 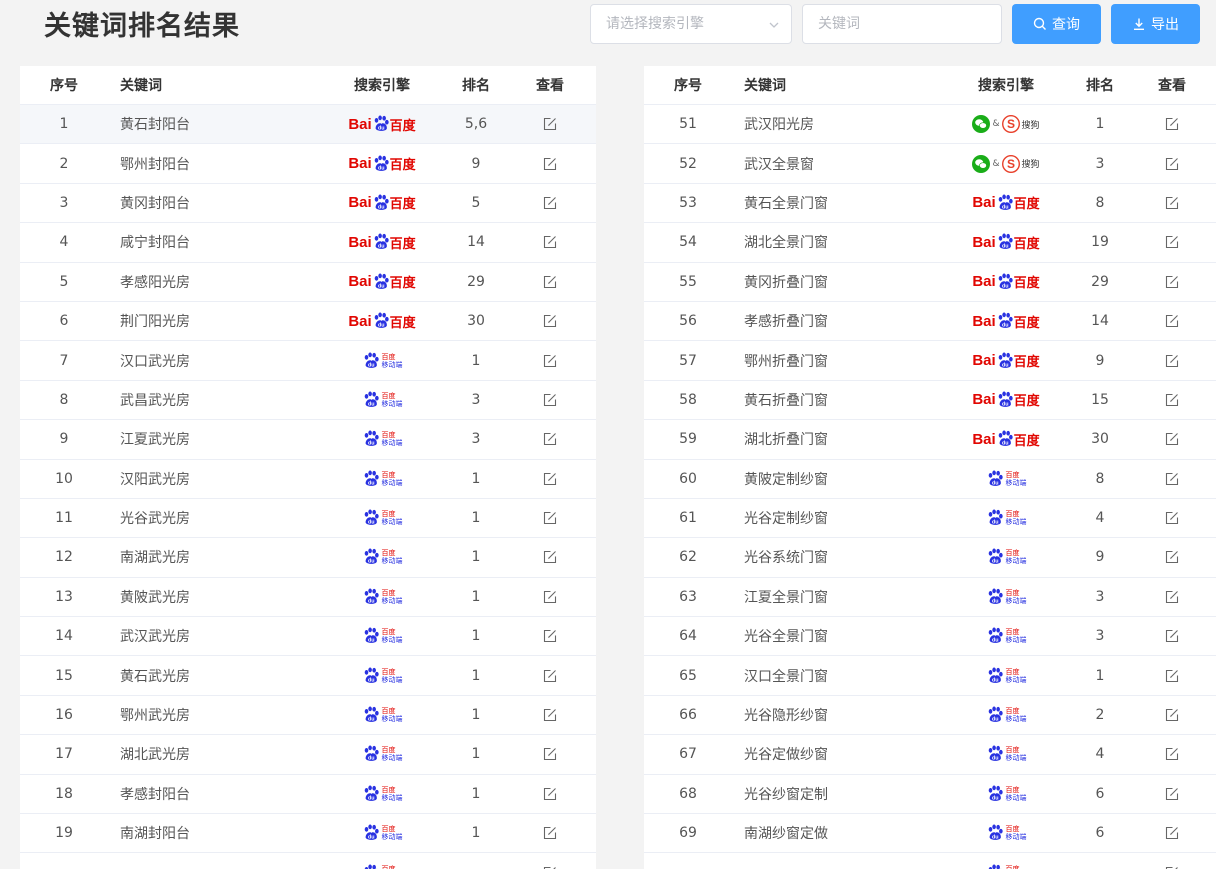 I want to click on row-idx: 16, so click(x=64, y=715).